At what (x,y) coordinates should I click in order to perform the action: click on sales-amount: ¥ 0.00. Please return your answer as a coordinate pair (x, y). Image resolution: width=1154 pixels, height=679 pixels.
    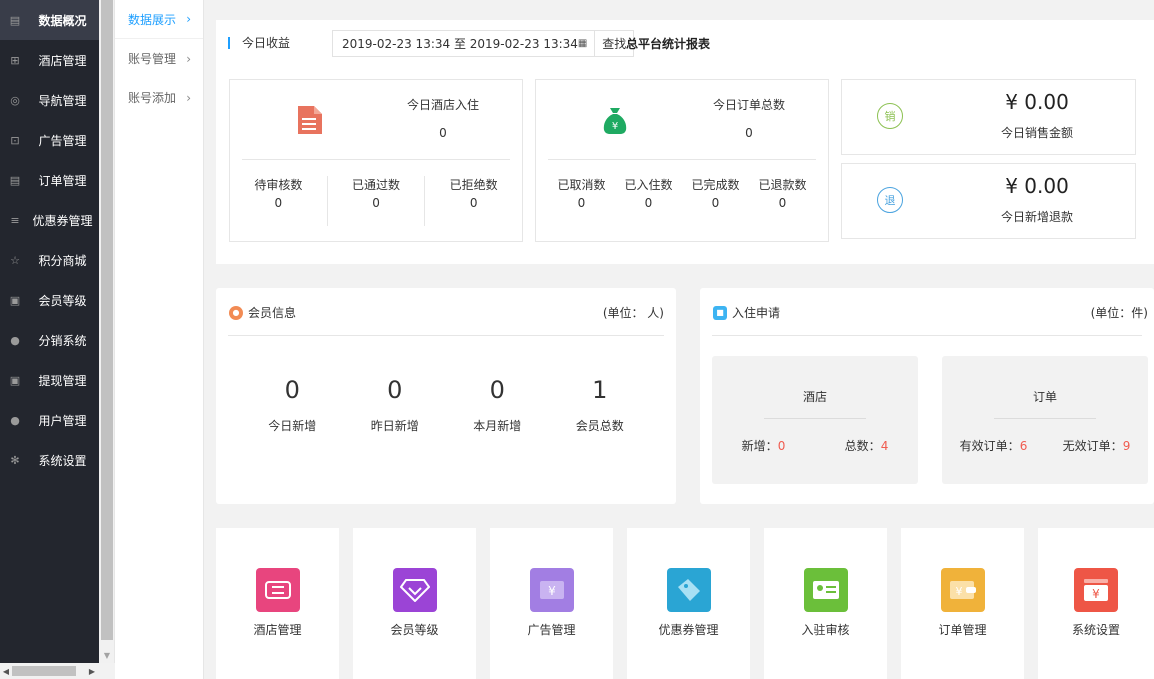
    Looking at the image, I should click on (1037, 102).